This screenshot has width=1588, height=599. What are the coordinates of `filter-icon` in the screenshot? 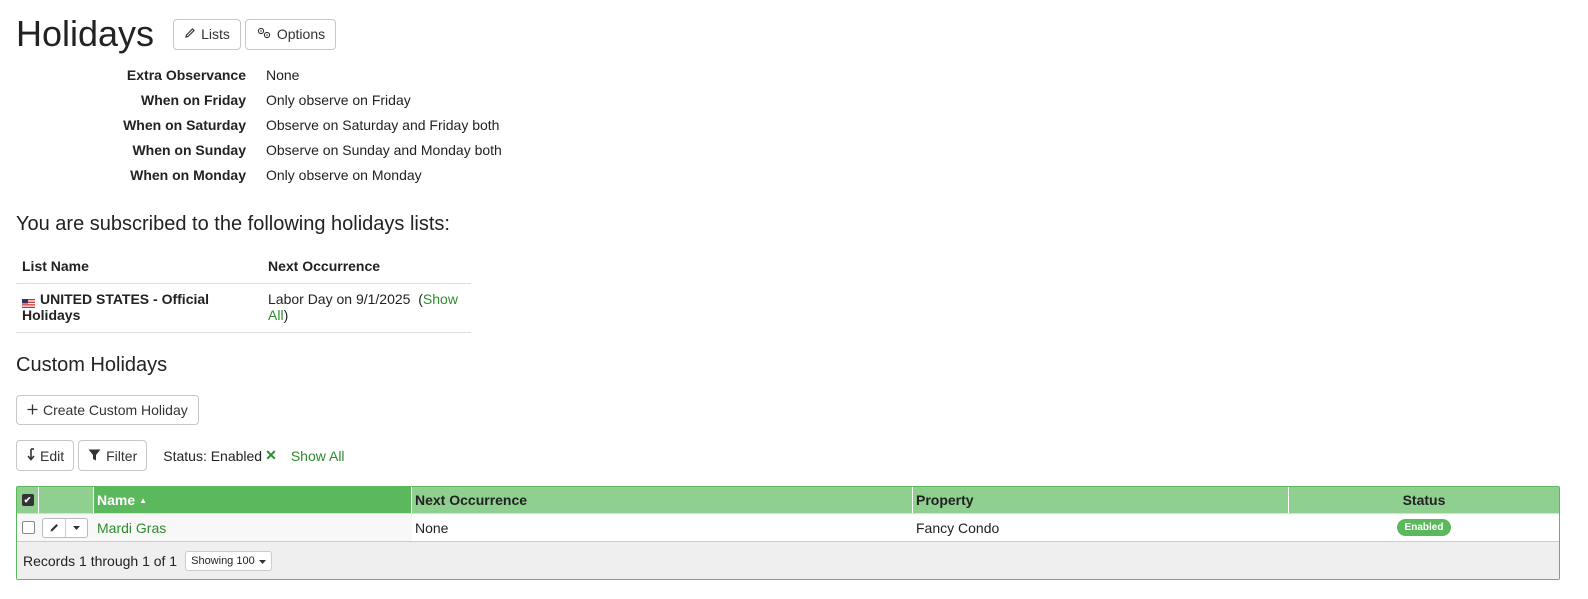 It's located at (94, 456).